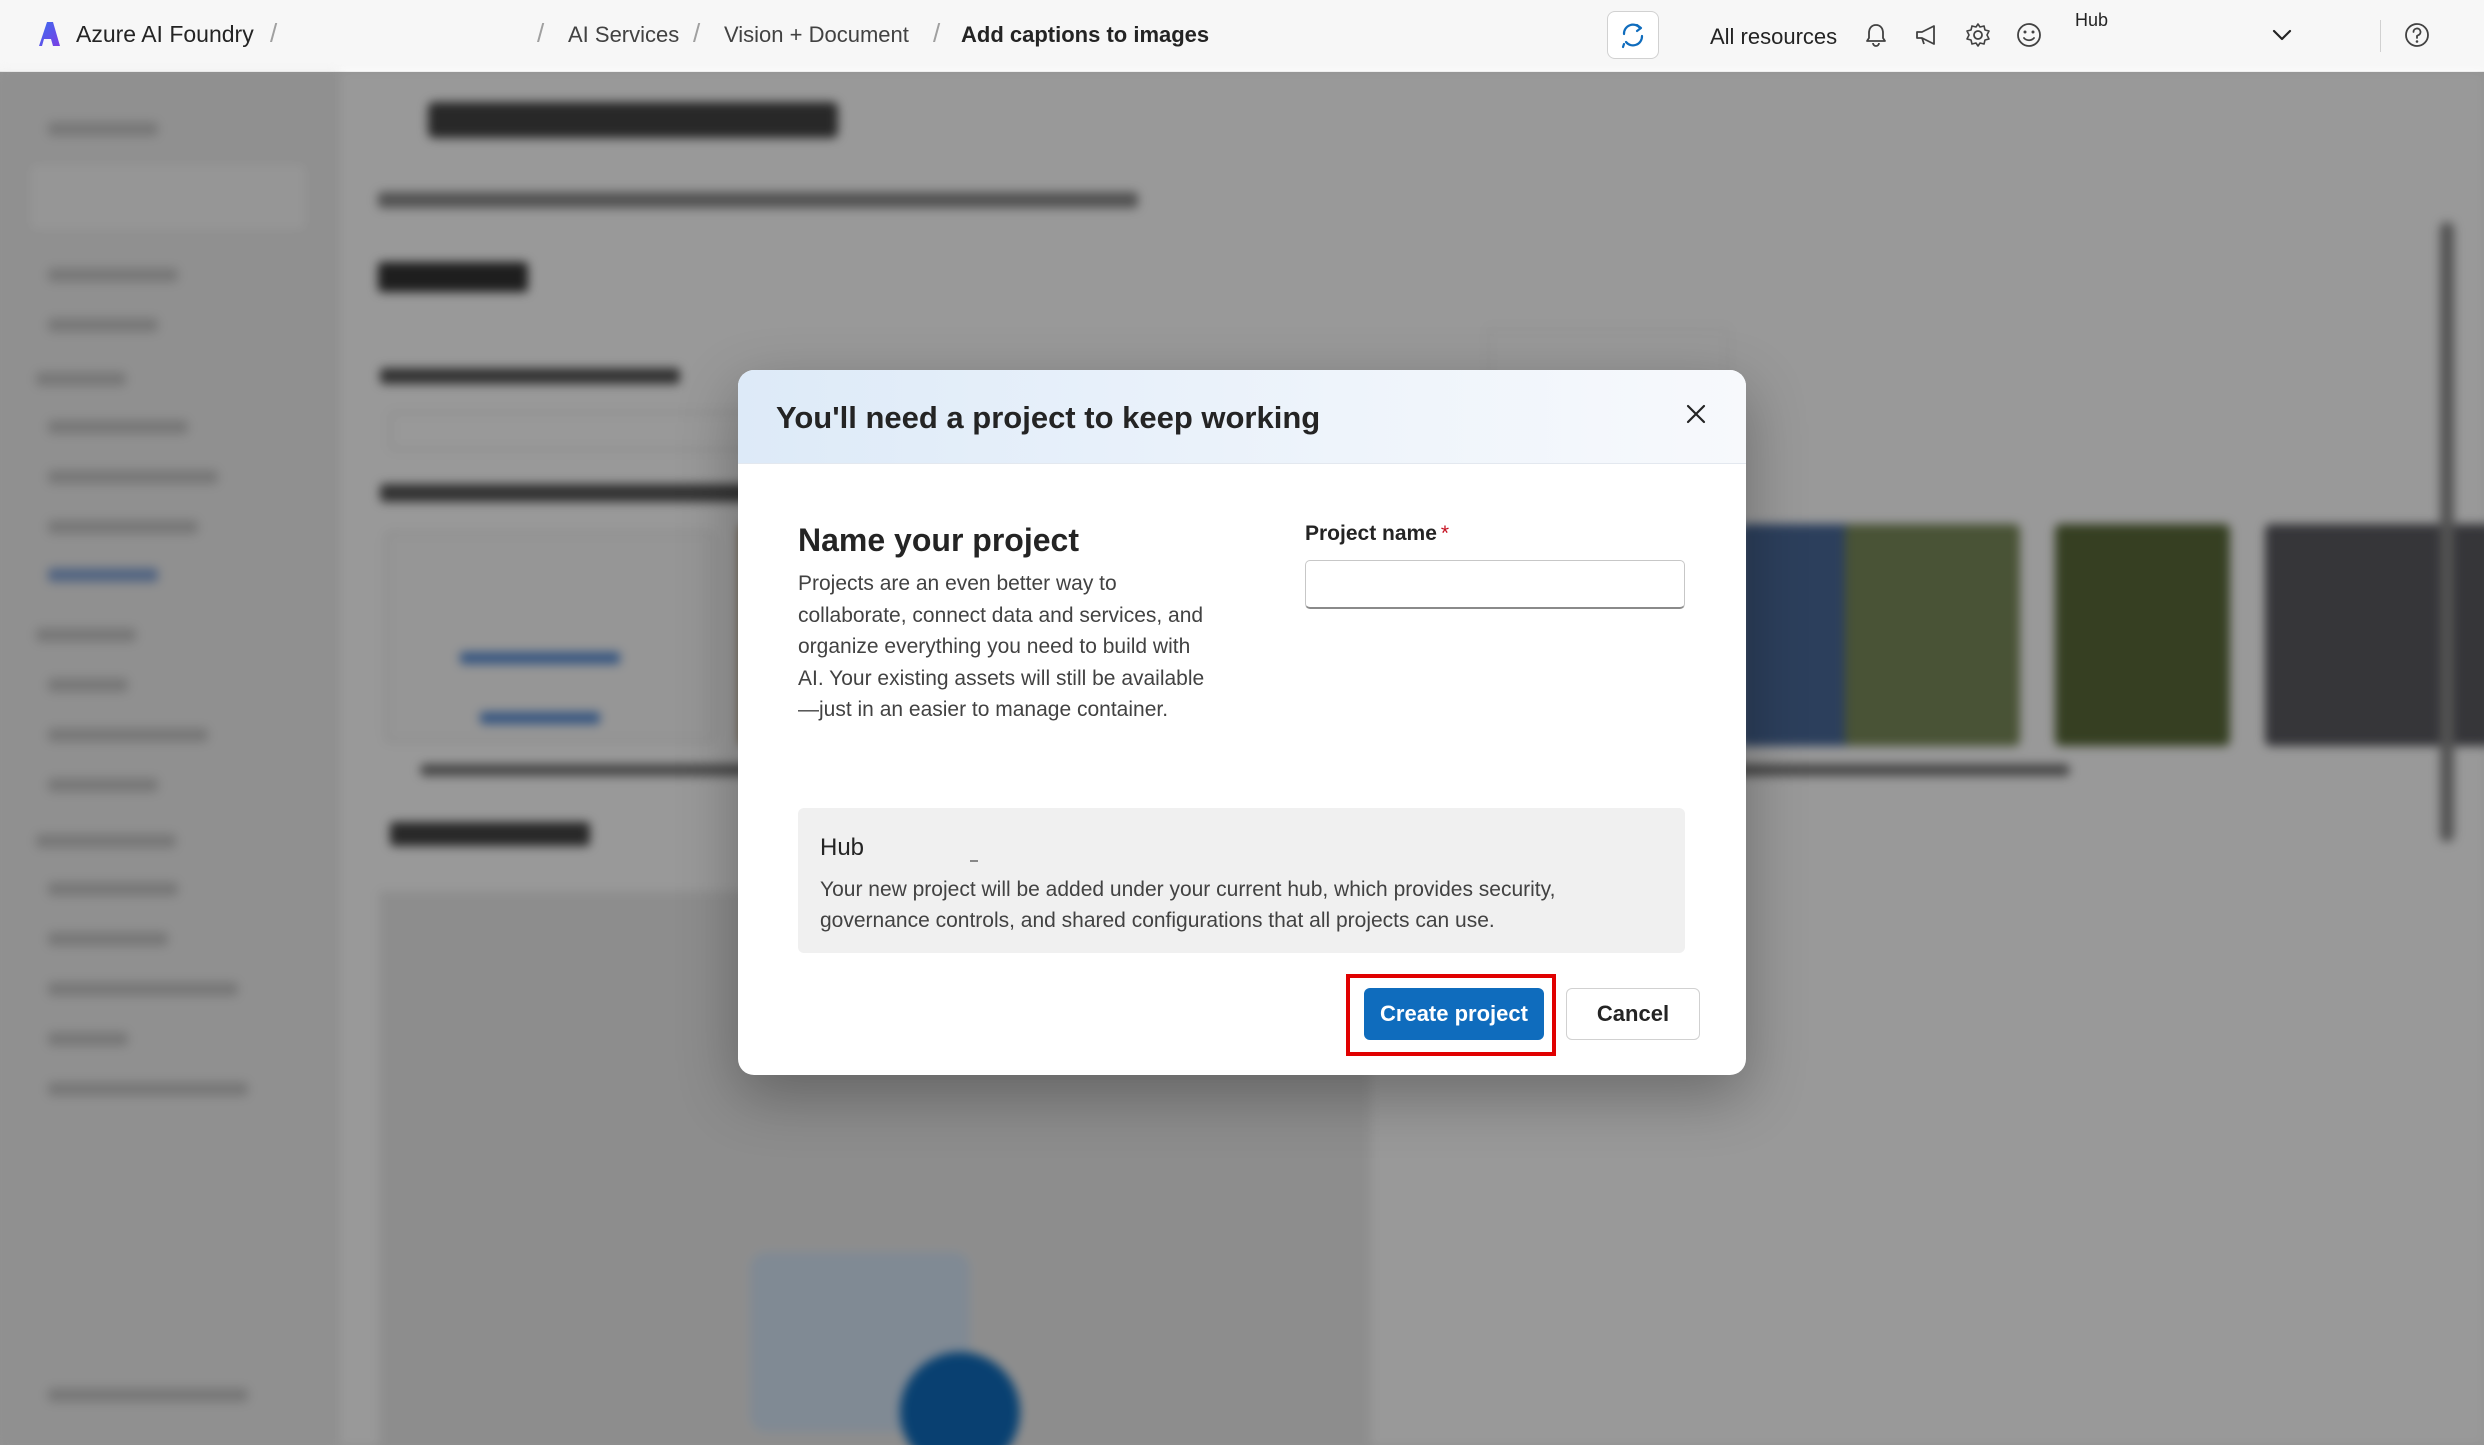 The height and width of the screenshot is (1445, 2484). What do you see at coordinates (2380, 36) in the screenshot?
I see `toolbar-divider` at bounding box center [2380, 36].